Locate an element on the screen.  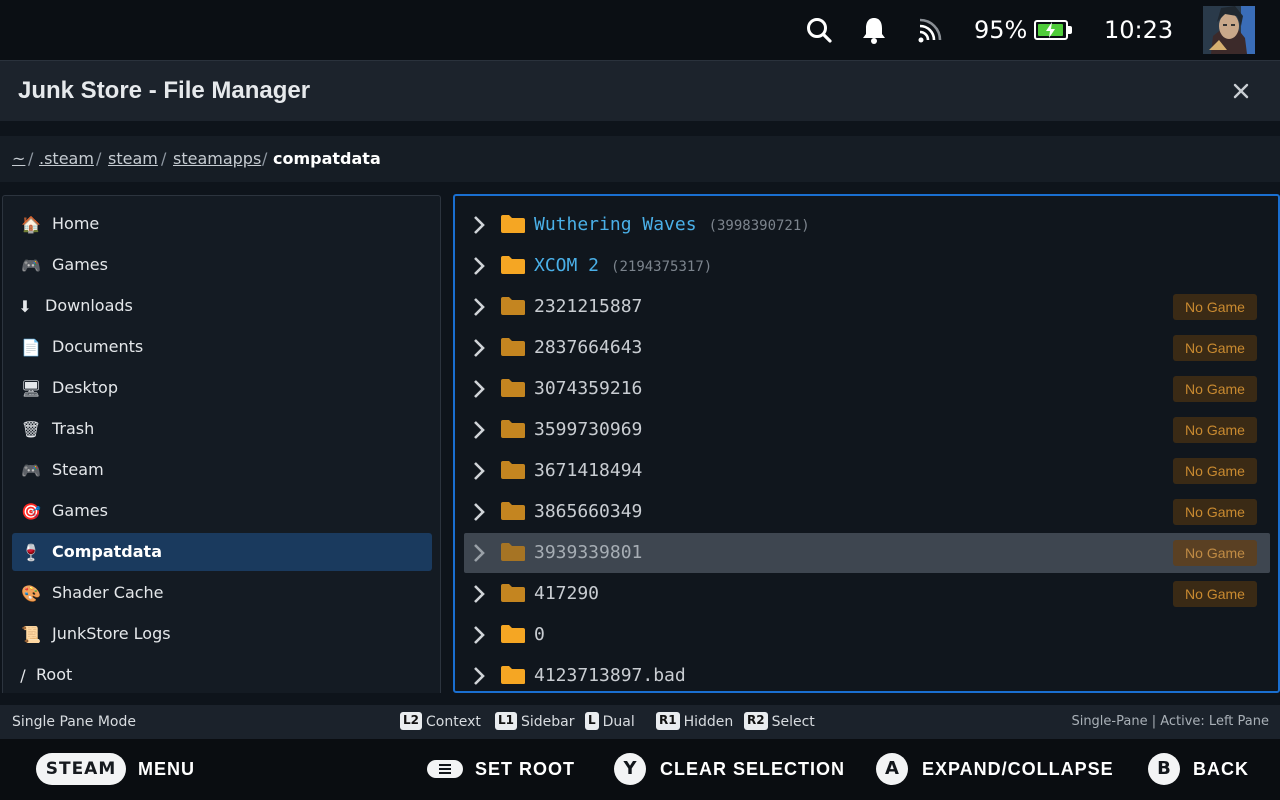
wine-glass-icon: 🍷 is located at coordinates (31, 552).